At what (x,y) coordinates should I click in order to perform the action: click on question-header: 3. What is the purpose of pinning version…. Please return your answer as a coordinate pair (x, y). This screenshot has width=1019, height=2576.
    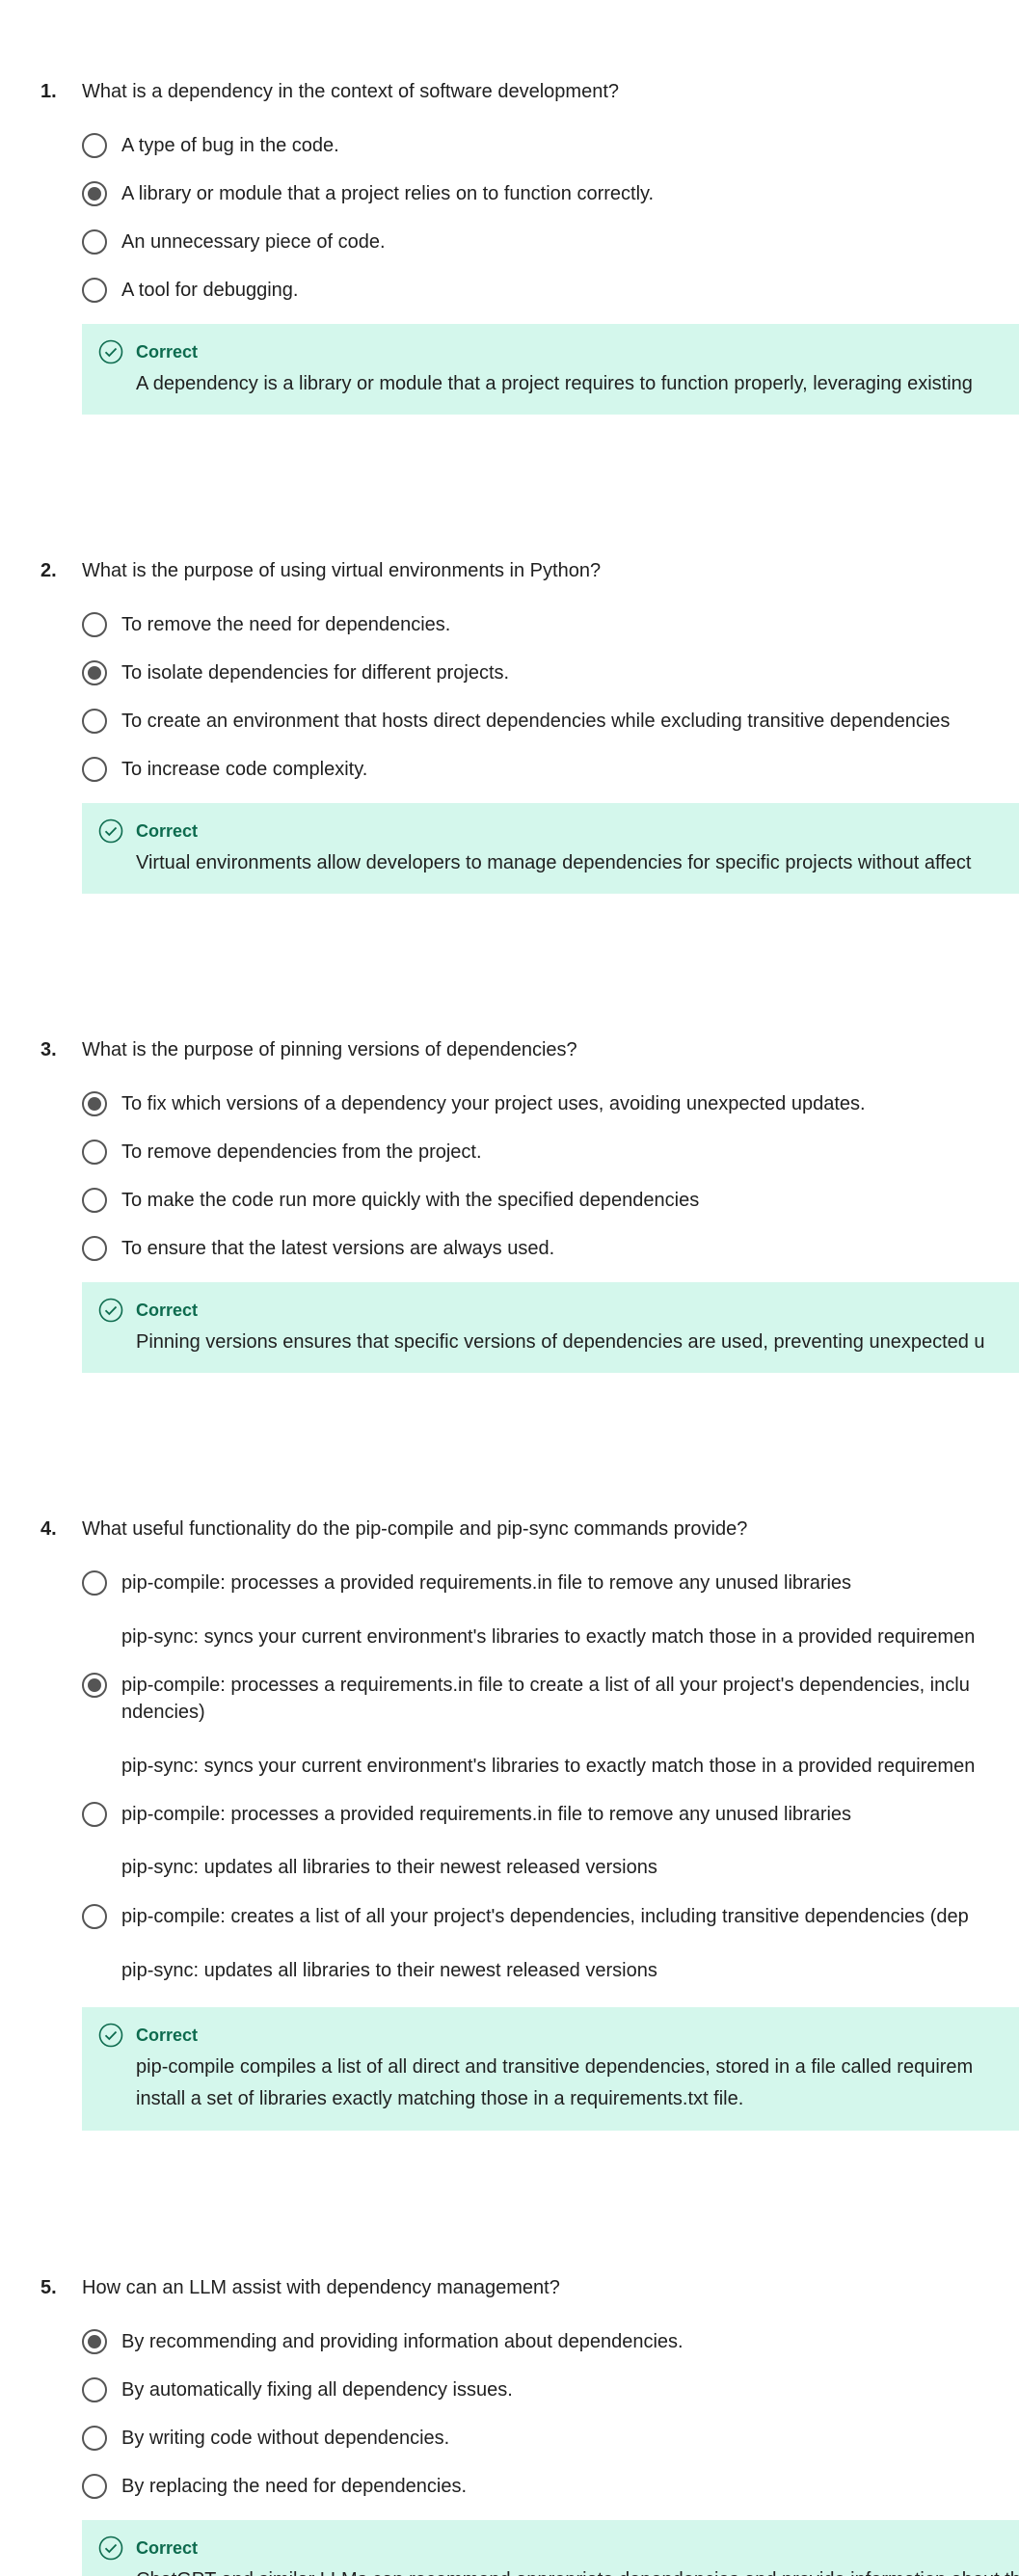
    Looking at the image, I should click on (308, 1050).